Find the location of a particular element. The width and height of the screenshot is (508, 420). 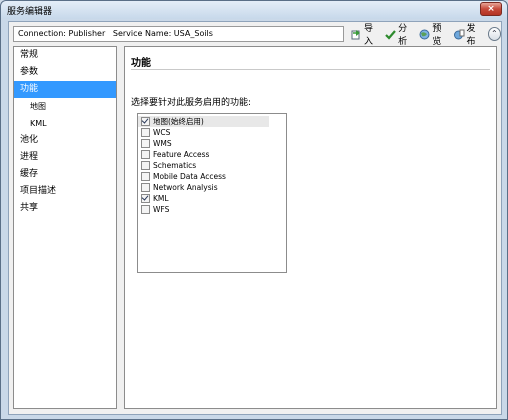

capability-label: Schematics is located at coordinates (175, 165).